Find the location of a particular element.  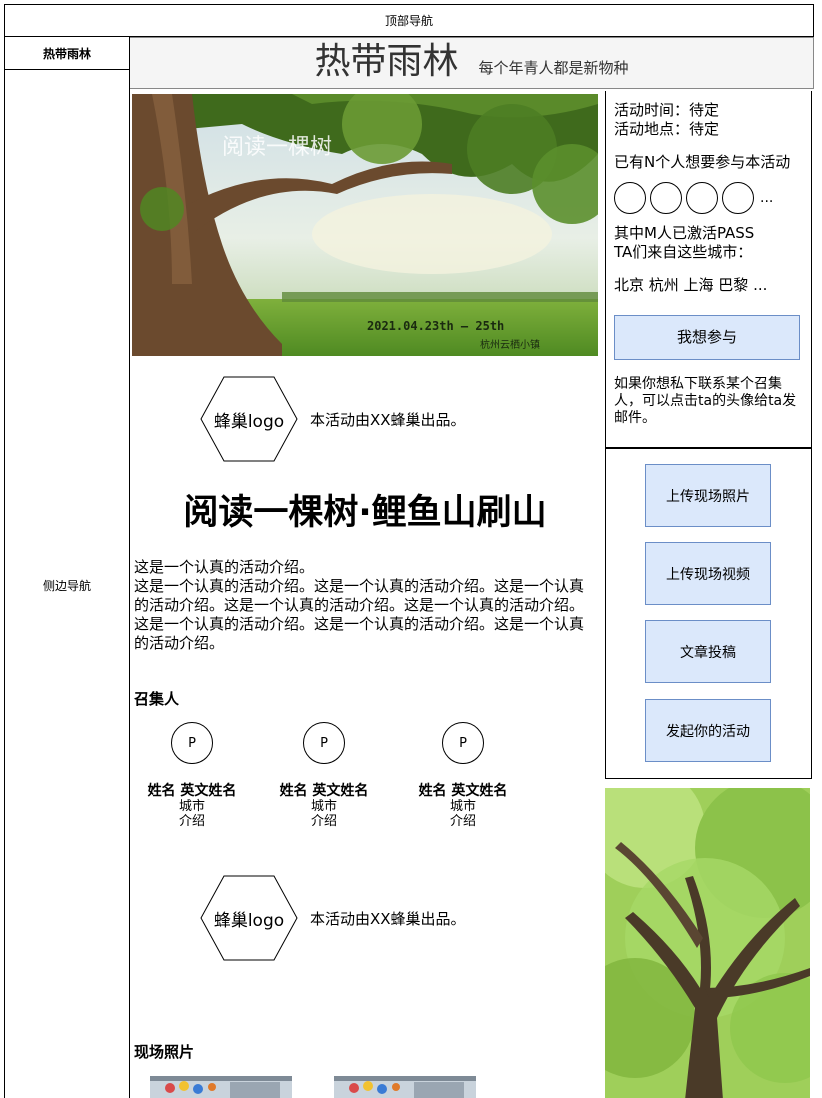

upload-photos-button: 上传现场照片 is located at coordinates (708, 495).